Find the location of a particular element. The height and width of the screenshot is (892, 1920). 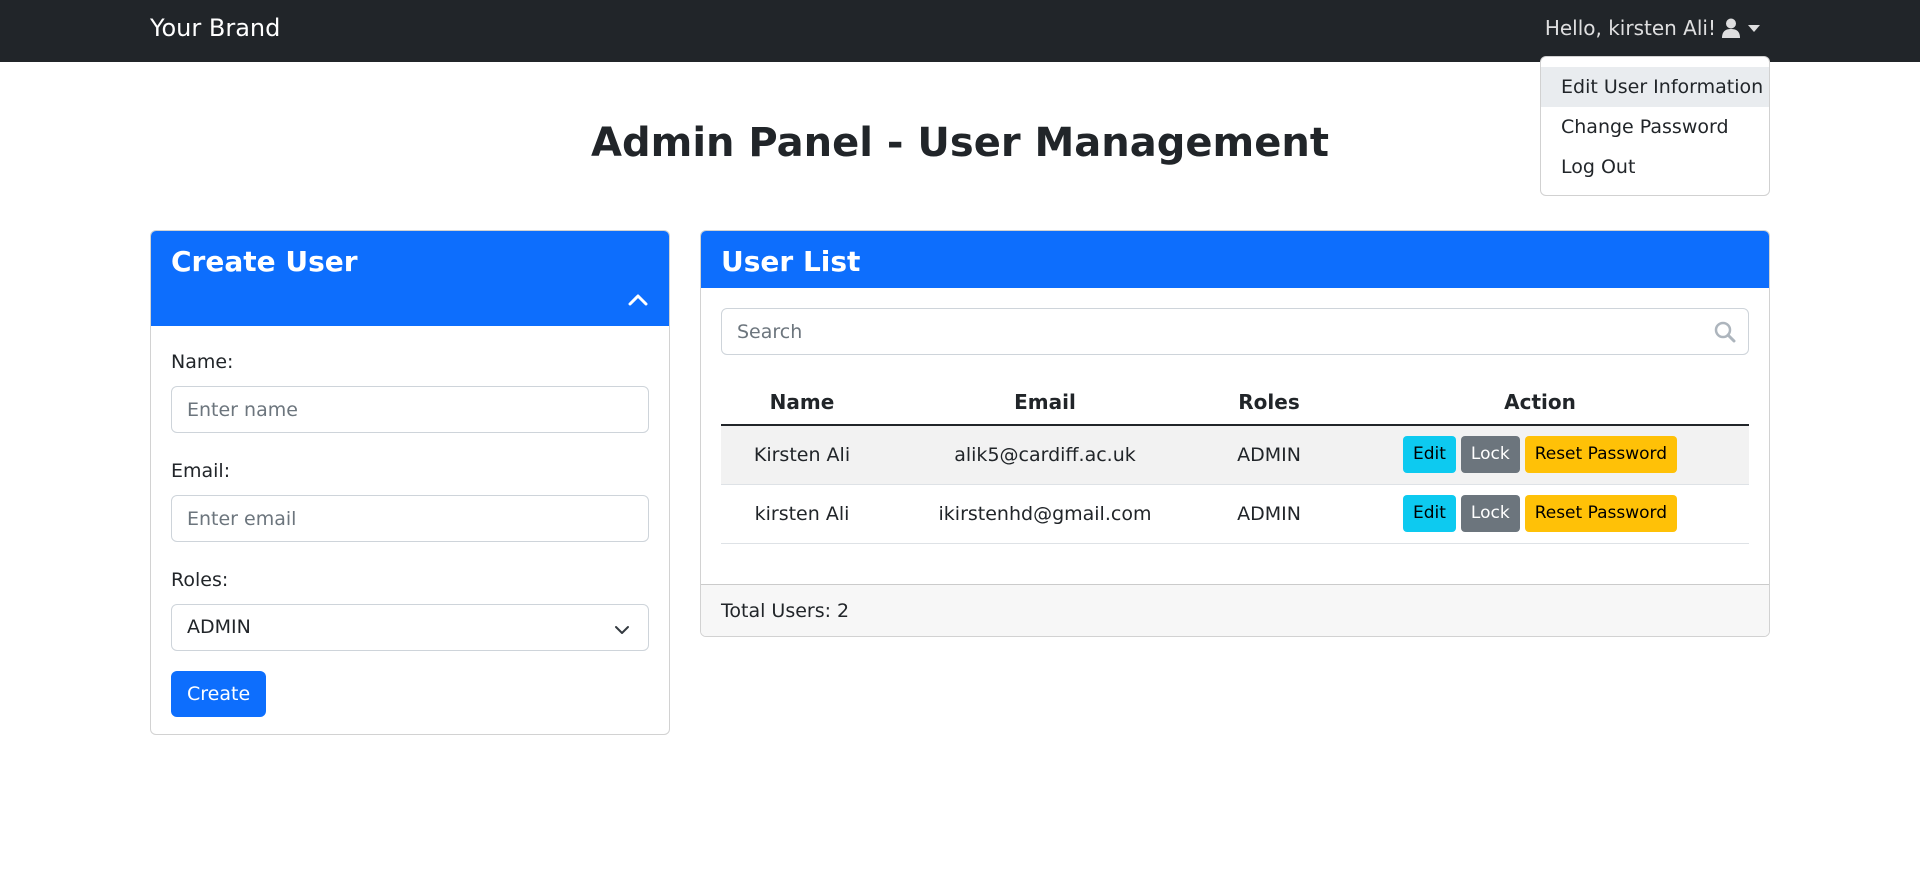

create-user-form: Name: Email: Roles: ADMIN Create is located at coordinates (410, 530).